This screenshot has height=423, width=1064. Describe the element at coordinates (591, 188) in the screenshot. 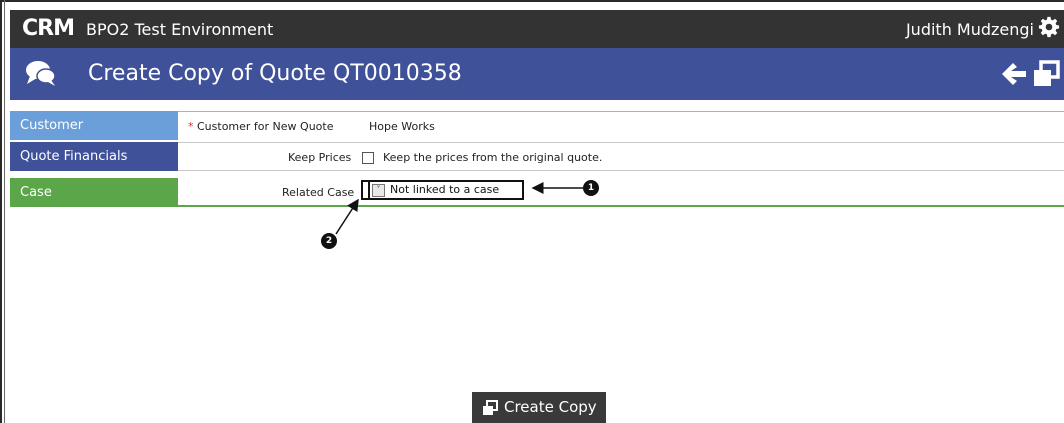

I see `callout-badge-1: 1` at that location.